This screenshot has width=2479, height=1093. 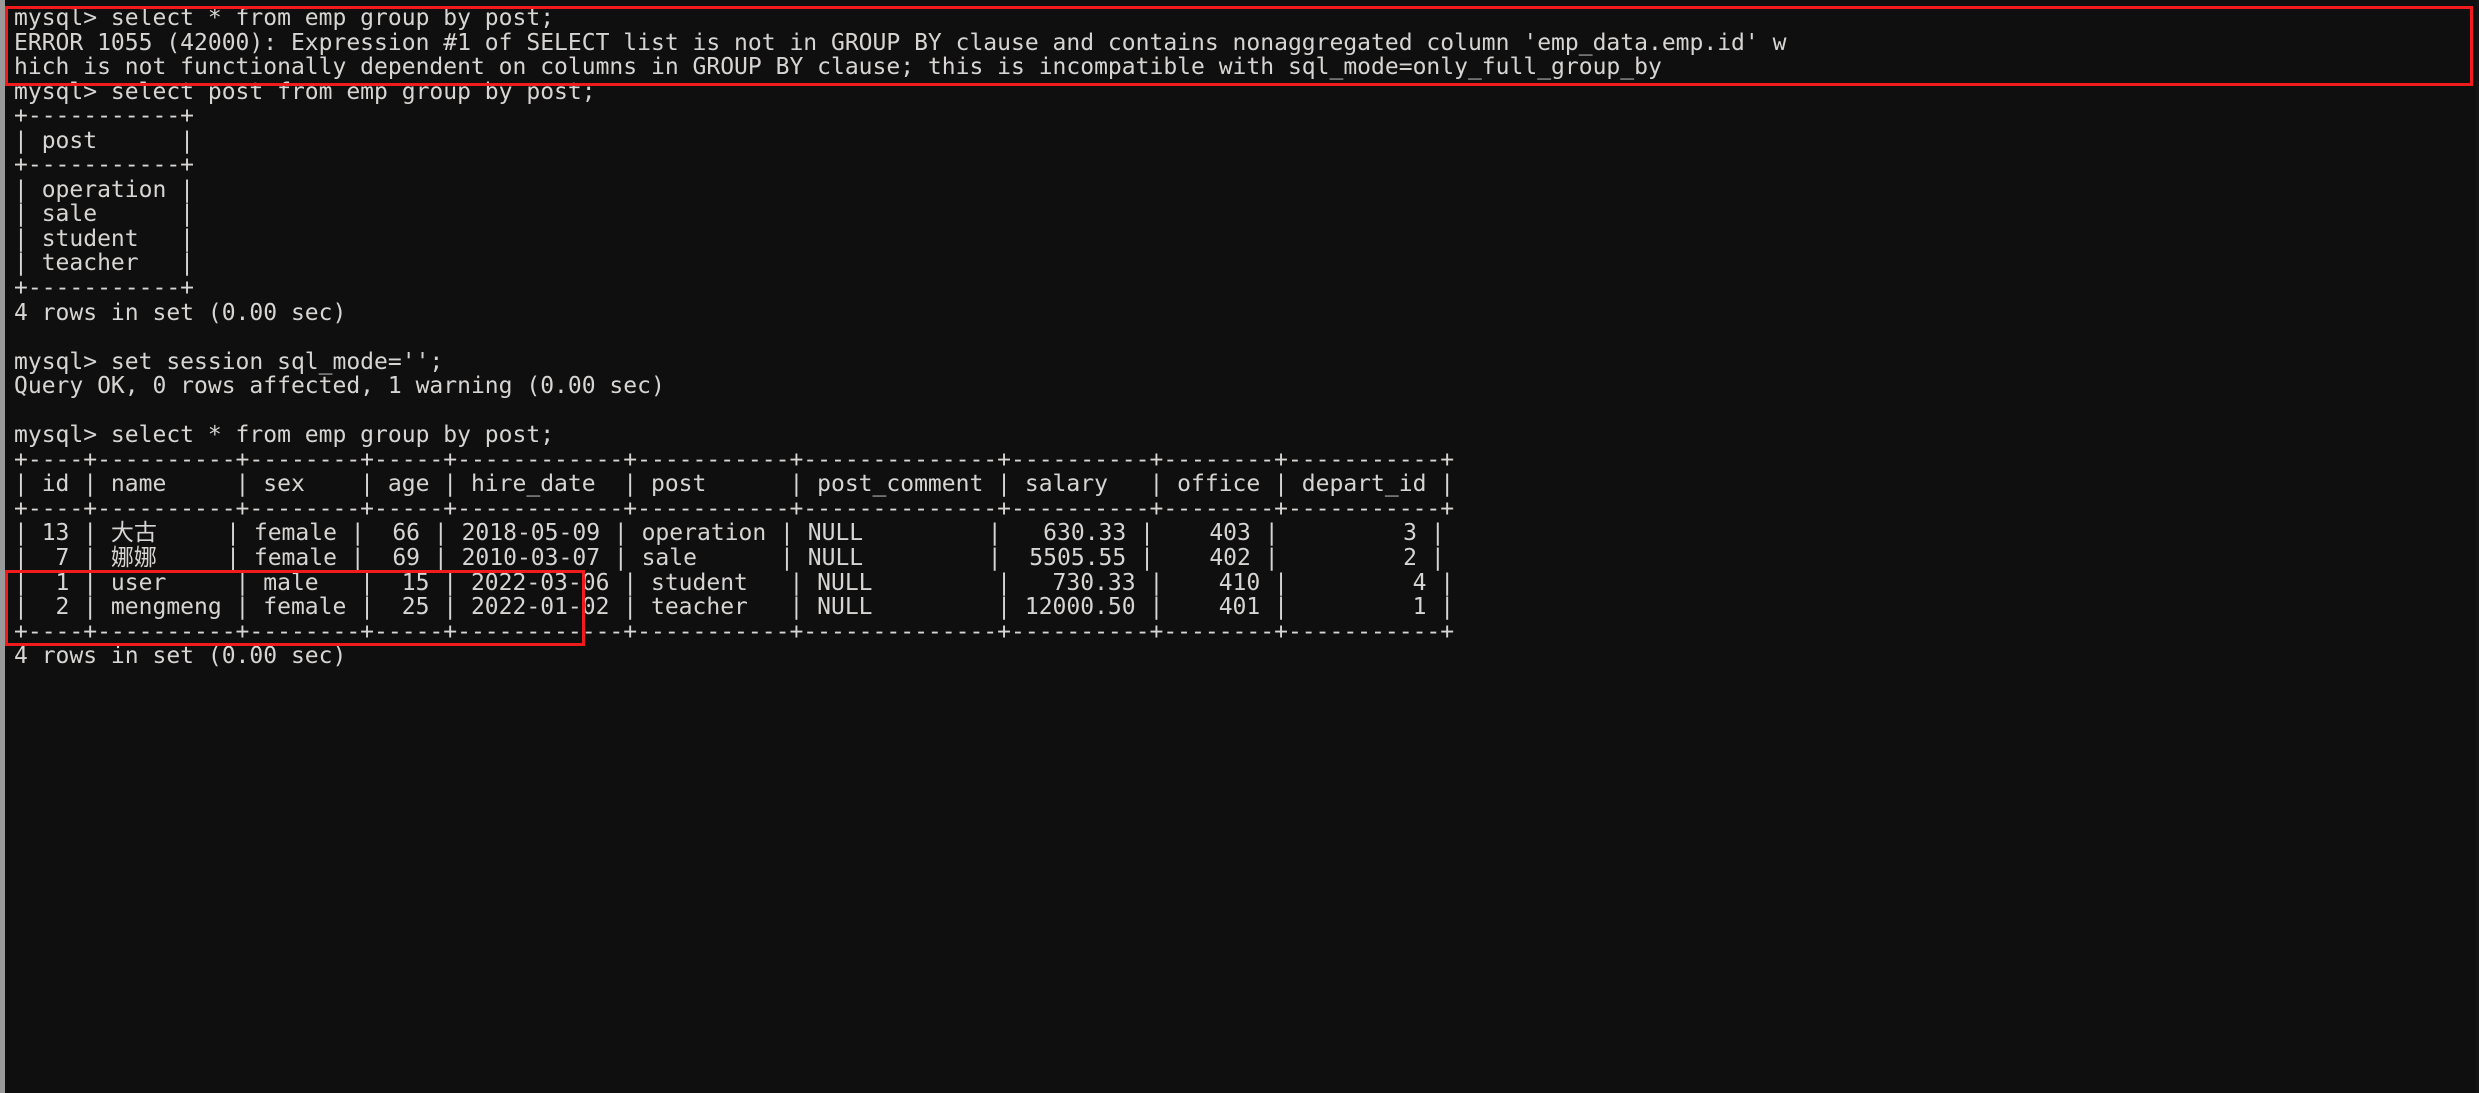 I want to click on terminal-line: mysql> set session sql_mode='';, so click(x=229, y=361).